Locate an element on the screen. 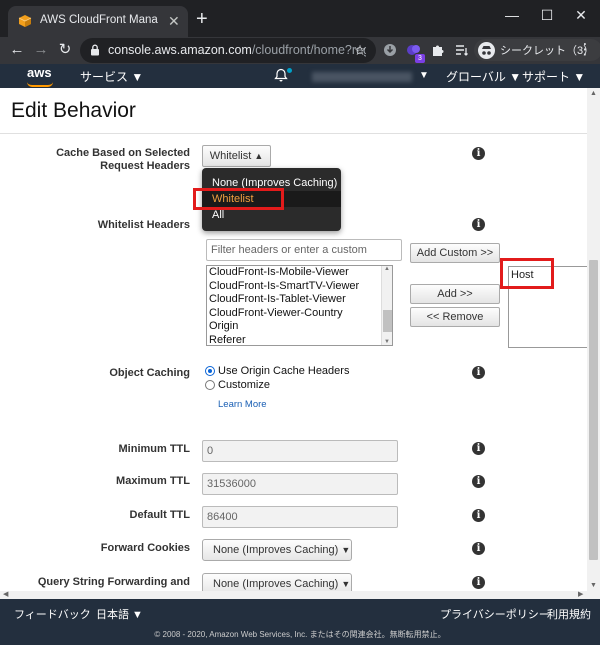  region-menu: グローバル ▼ is located at coordinates (483, 76).